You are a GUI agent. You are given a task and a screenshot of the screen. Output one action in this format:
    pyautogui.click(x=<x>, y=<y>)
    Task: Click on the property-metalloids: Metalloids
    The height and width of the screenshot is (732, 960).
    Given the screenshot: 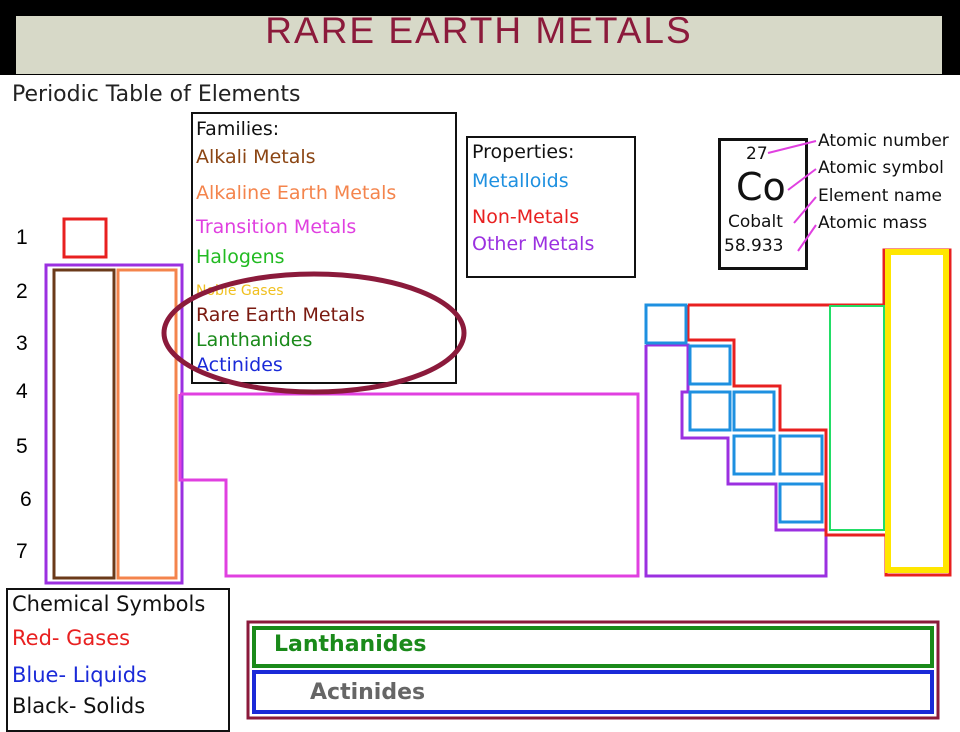 What is the action you would take?
    pyautogui.click(x=520, y=181)
    